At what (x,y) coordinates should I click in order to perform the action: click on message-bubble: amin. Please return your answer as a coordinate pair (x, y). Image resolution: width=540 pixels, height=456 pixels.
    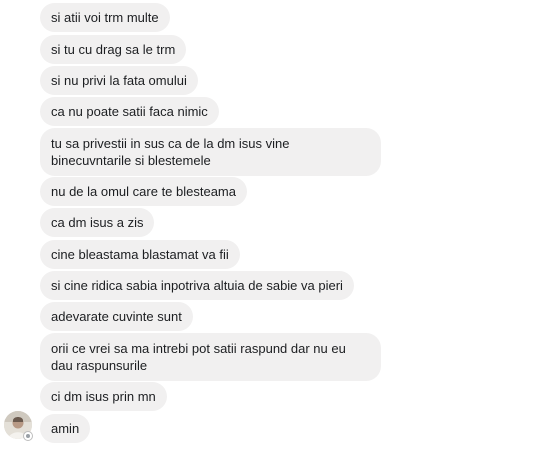
    Looking at the image, I should click on (65, 428).